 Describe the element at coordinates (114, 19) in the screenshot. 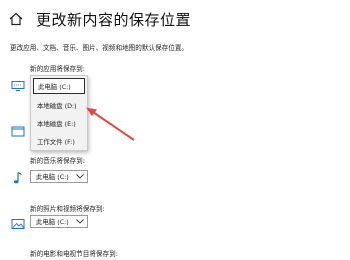

I see `page-title: 更改新内容的保存位置` at that location.